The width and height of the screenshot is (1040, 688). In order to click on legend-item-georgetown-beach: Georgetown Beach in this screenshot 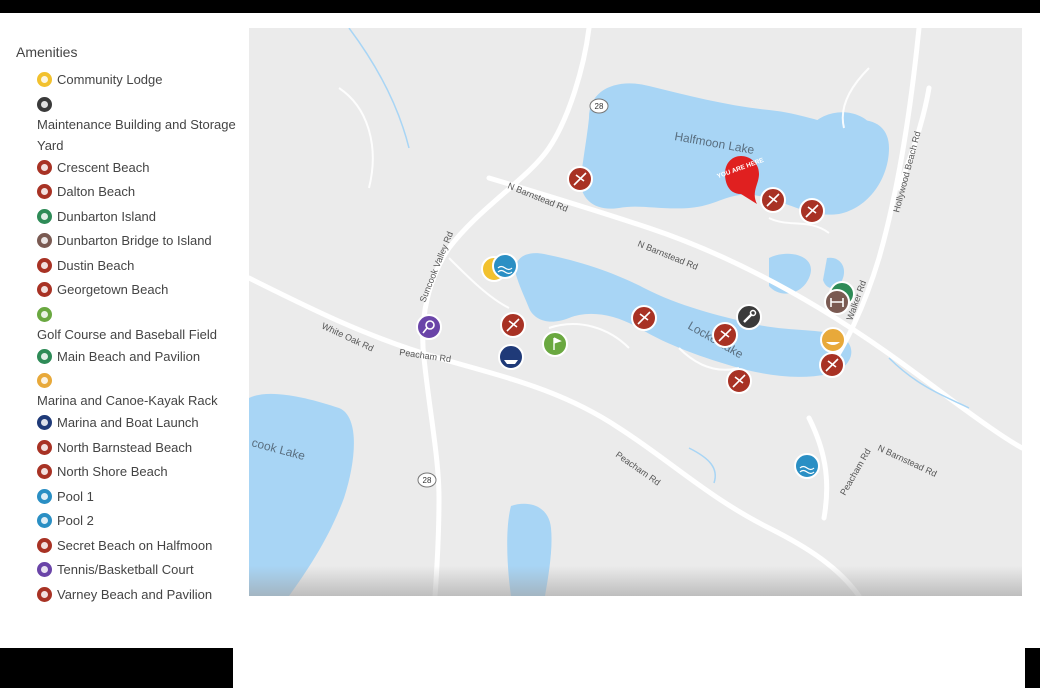, I will do `click(140, 290)`.